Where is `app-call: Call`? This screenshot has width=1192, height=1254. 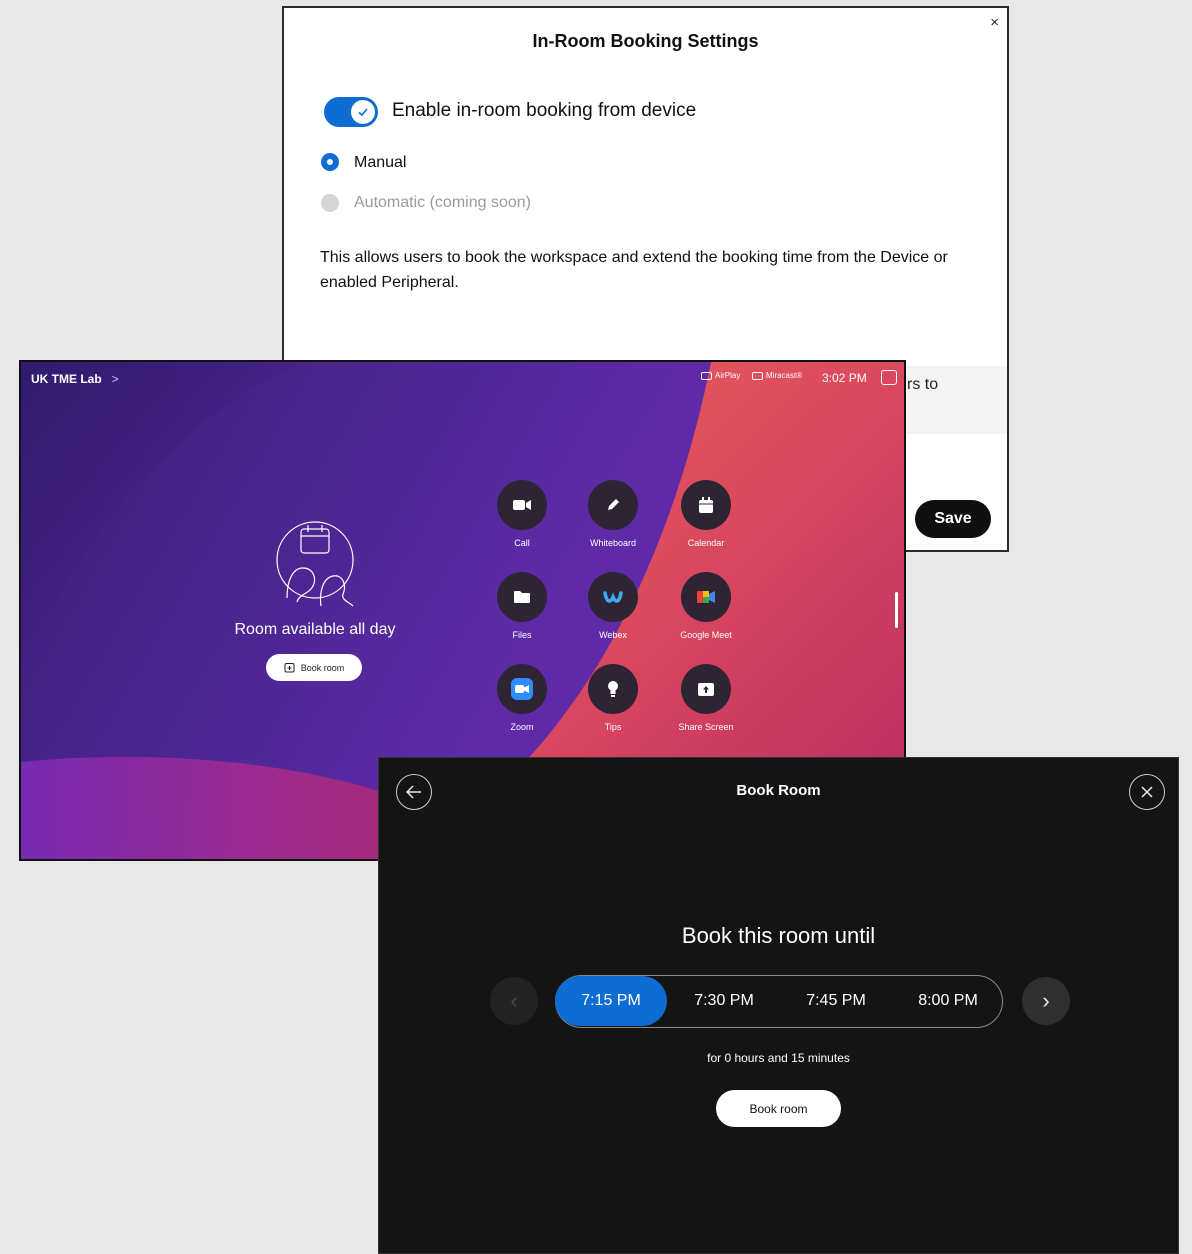
app-call: Call is located at coordinates (522, 514).